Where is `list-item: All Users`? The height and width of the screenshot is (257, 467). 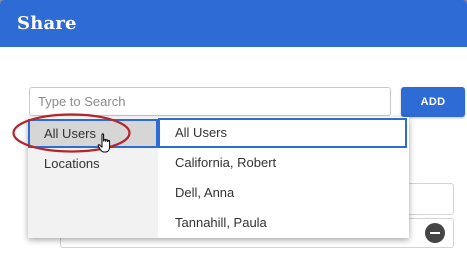 list-item: All Users is located at coordinates (282, 133).